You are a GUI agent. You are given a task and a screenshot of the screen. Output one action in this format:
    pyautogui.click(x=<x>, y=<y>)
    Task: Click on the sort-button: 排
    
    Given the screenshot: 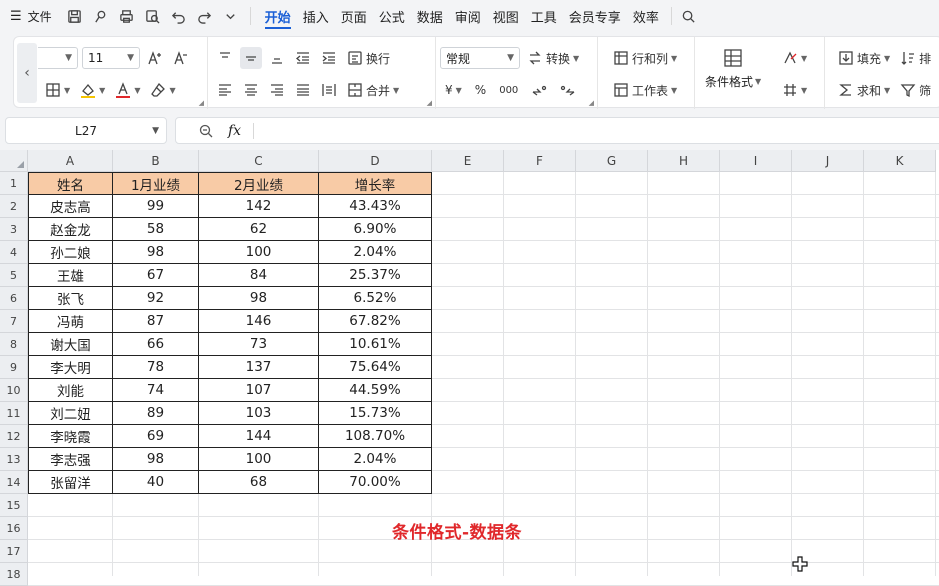 What is the action you would take?
    pyautogui.click(x=915, y=58)
    